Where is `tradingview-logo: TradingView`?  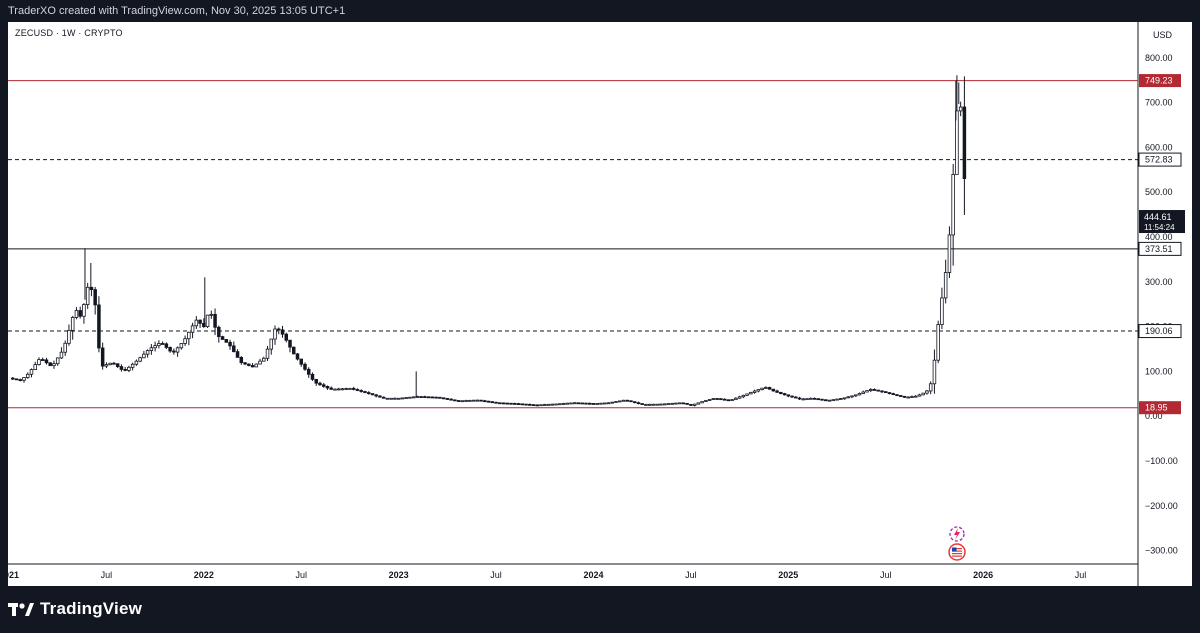 tradingview-logo: TradingView is located at coordinates (75, 609).